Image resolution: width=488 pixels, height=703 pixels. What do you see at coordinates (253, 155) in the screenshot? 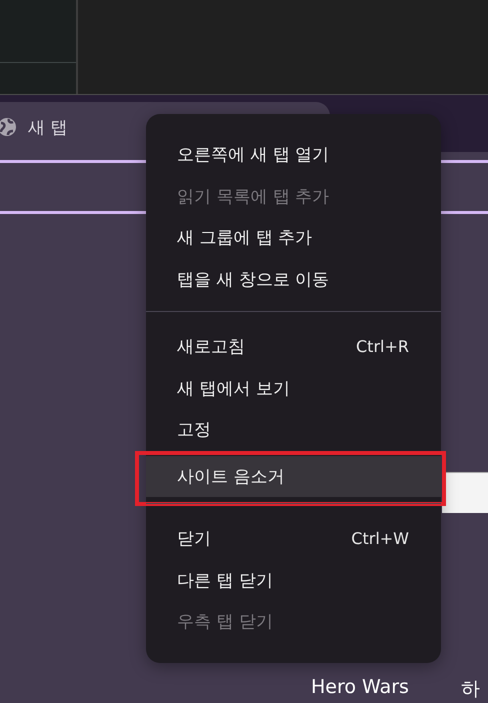
I see `menu-item-label: 오른쪽에 새 탭 열기` at bounding box center [253, 155].